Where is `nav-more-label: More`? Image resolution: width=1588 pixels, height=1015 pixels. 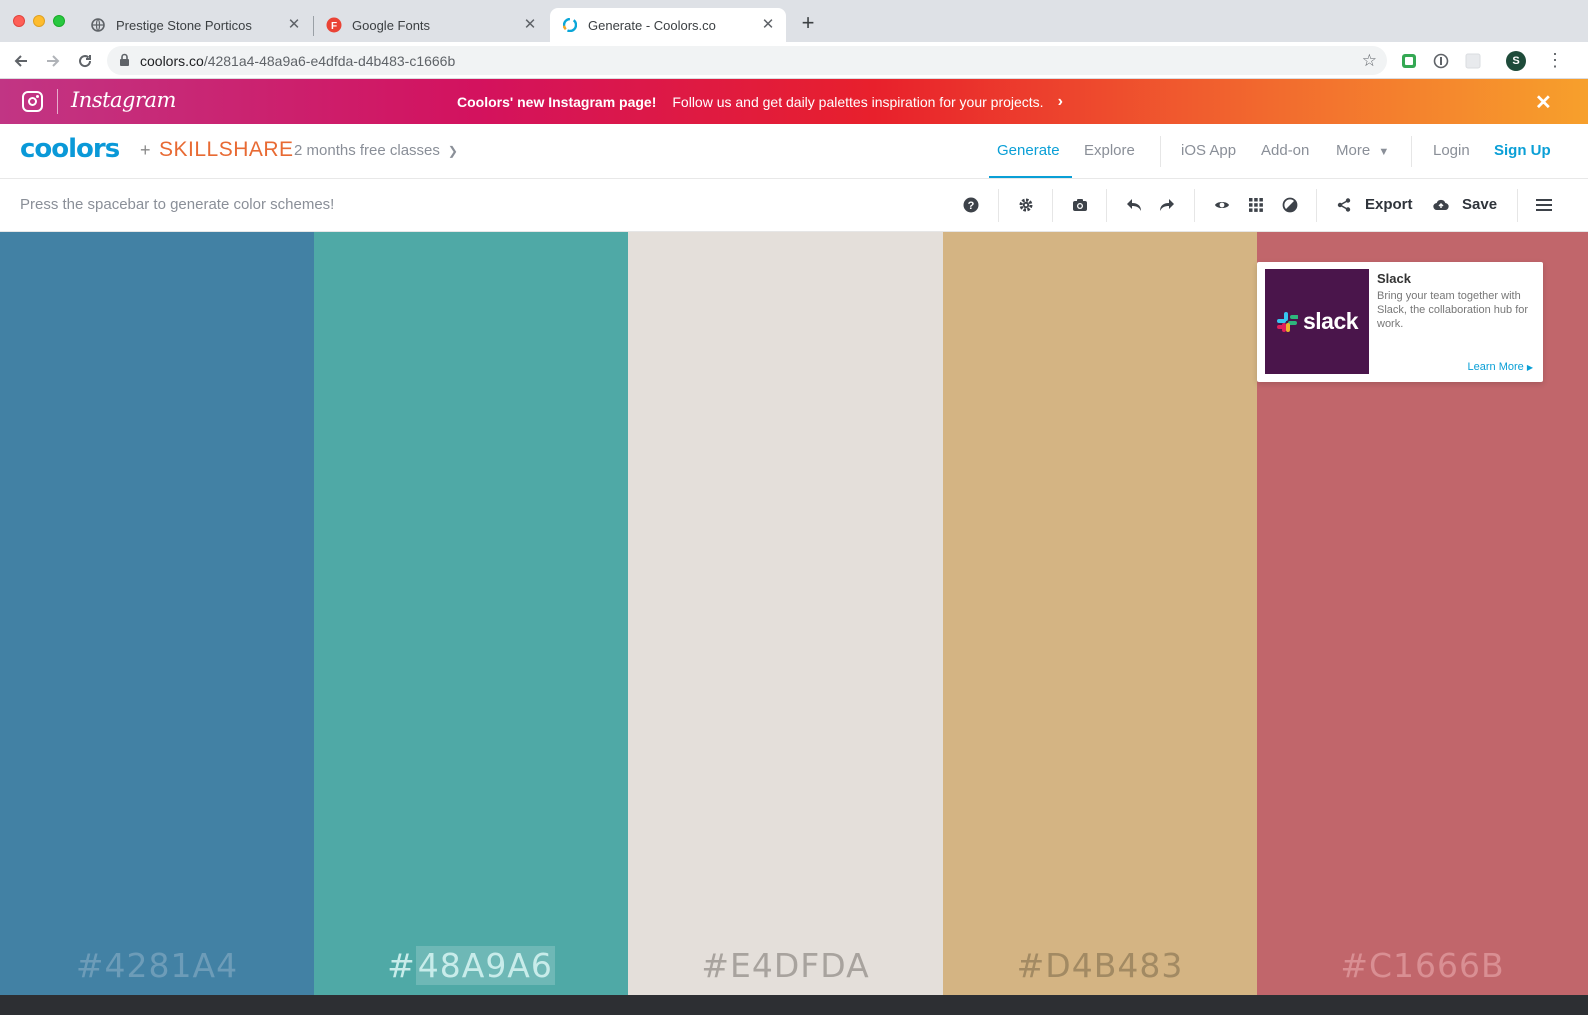 nav-more-label: More is located at coordinates (1353, 150).